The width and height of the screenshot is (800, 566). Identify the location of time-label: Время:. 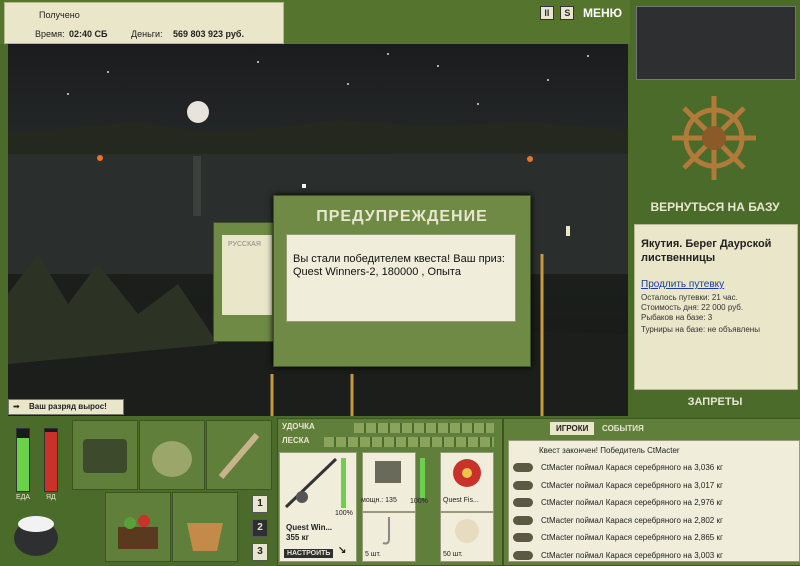
(50, 34).